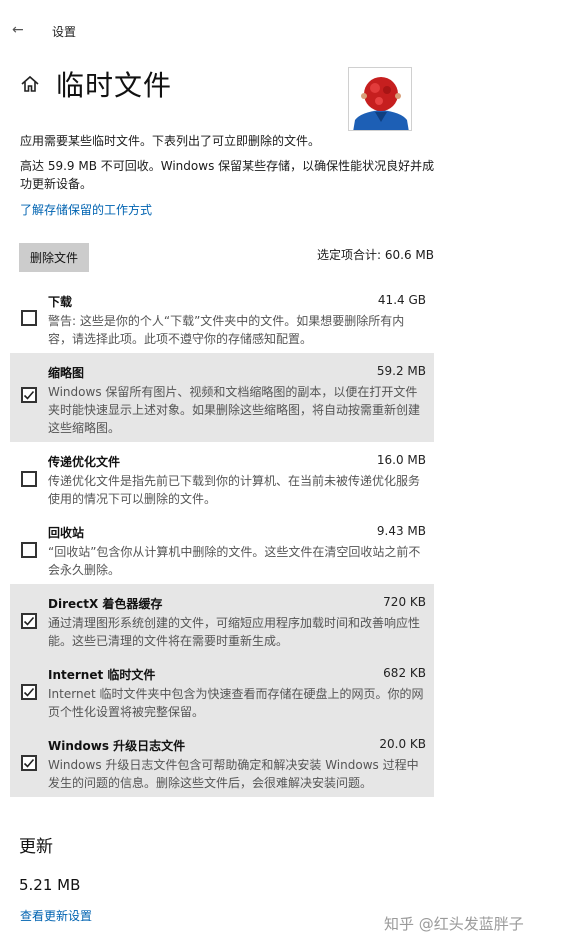  I want to click on internet-temp-files-checkbox, so click(29, 692).